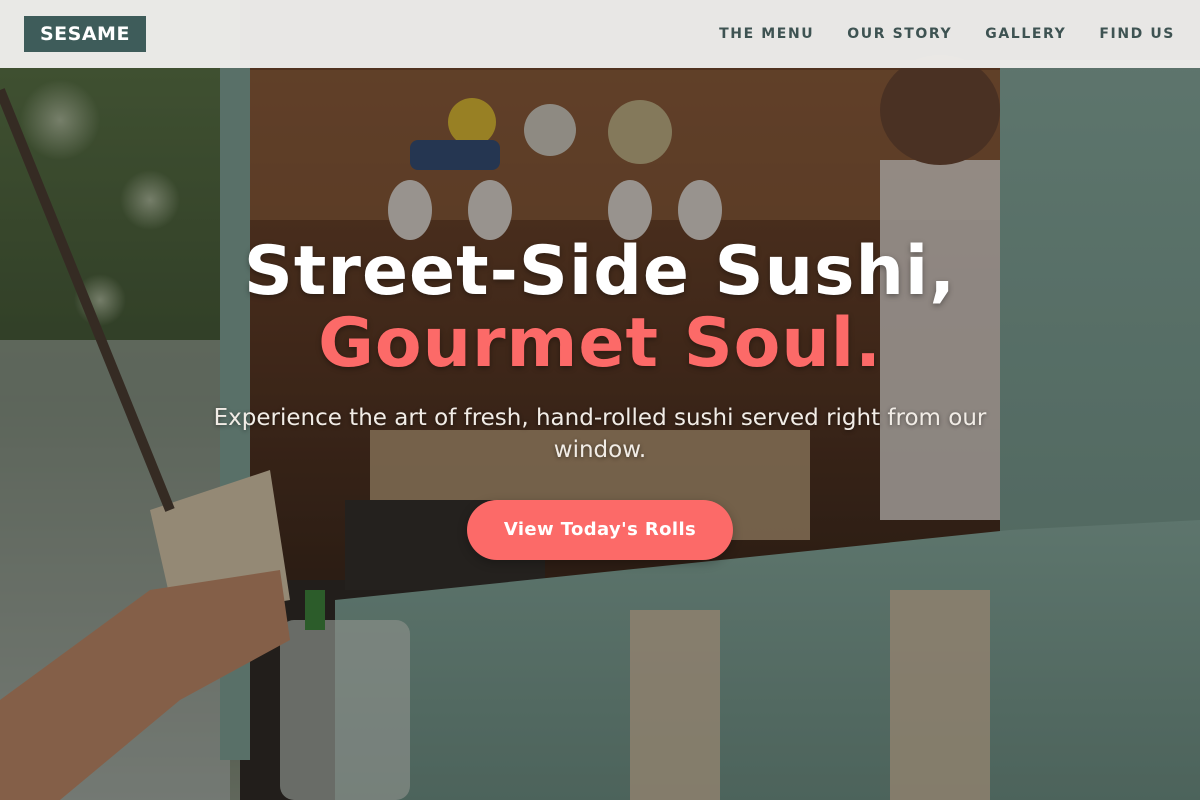 This screenshot has height=800, width=1200. What do you see at coordinates (1137, 34) in the screenshot?
I see `nav-link-find-us: FIND US` at bounding box center [1137, 34].